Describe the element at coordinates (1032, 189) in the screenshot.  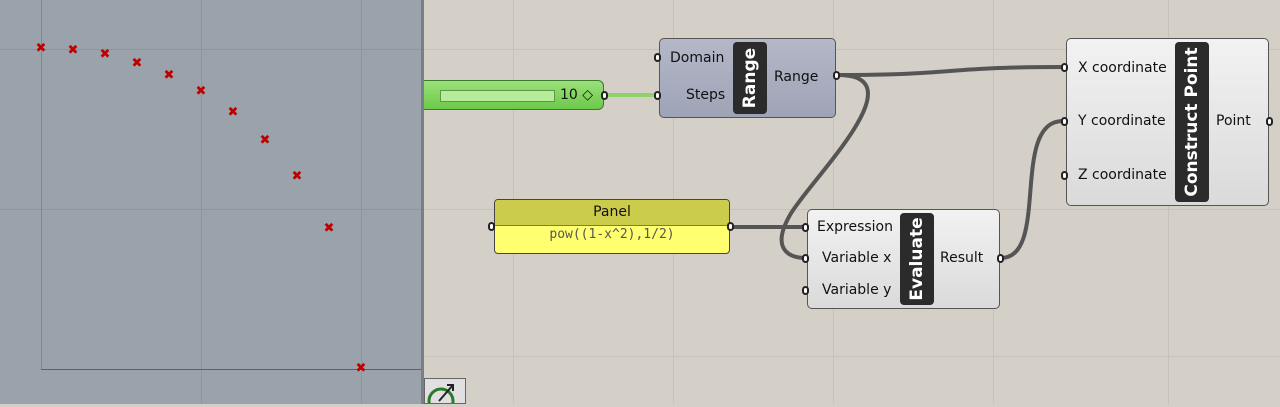
I see `wire-result-y` at that location.